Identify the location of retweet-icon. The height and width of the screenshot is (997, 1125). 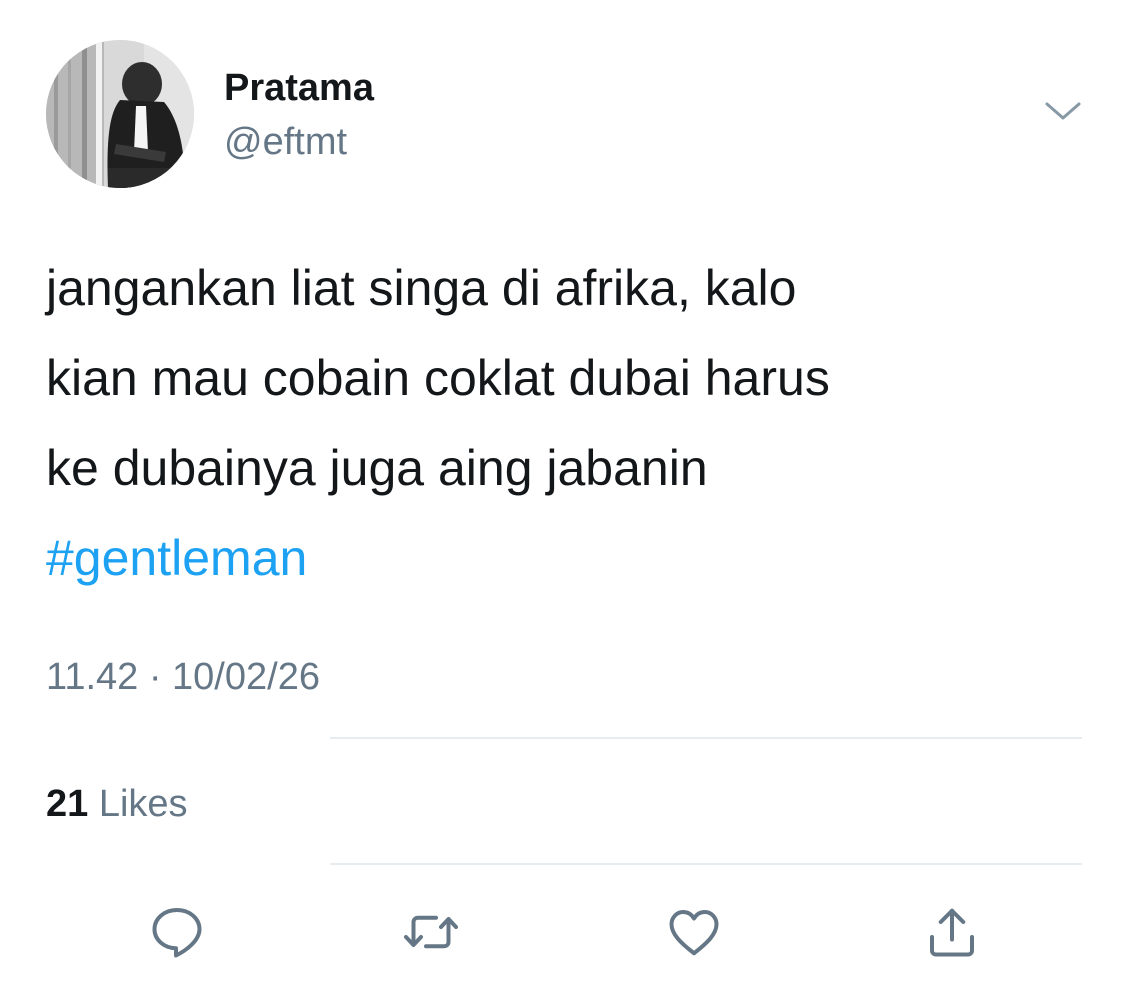
(431, 932).